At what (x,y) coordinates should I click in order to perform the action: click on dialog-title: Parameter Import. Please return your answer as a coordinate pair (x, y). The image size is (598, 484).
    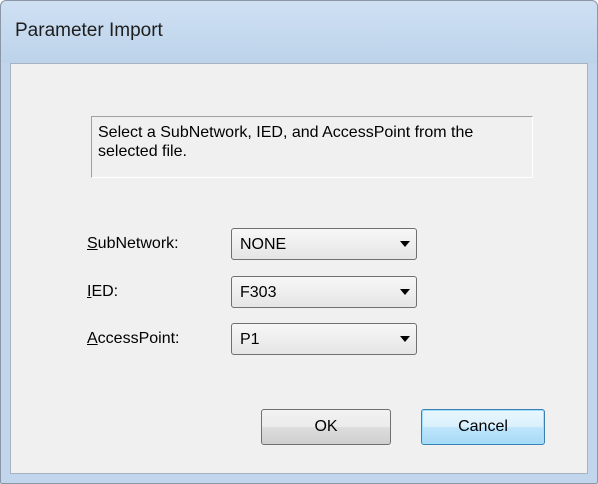
    Looking at the image, I should click on (89, 30).